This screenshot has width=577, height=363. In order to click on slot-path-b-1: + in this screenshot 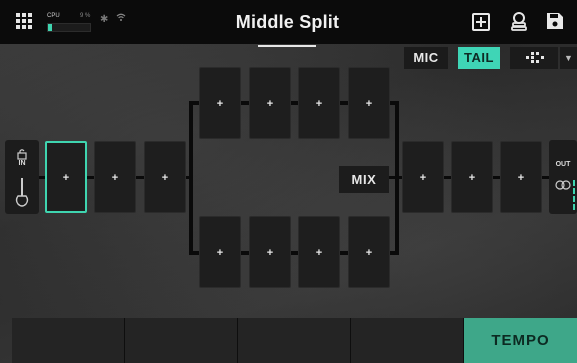, I will do `click(220, 252)`.